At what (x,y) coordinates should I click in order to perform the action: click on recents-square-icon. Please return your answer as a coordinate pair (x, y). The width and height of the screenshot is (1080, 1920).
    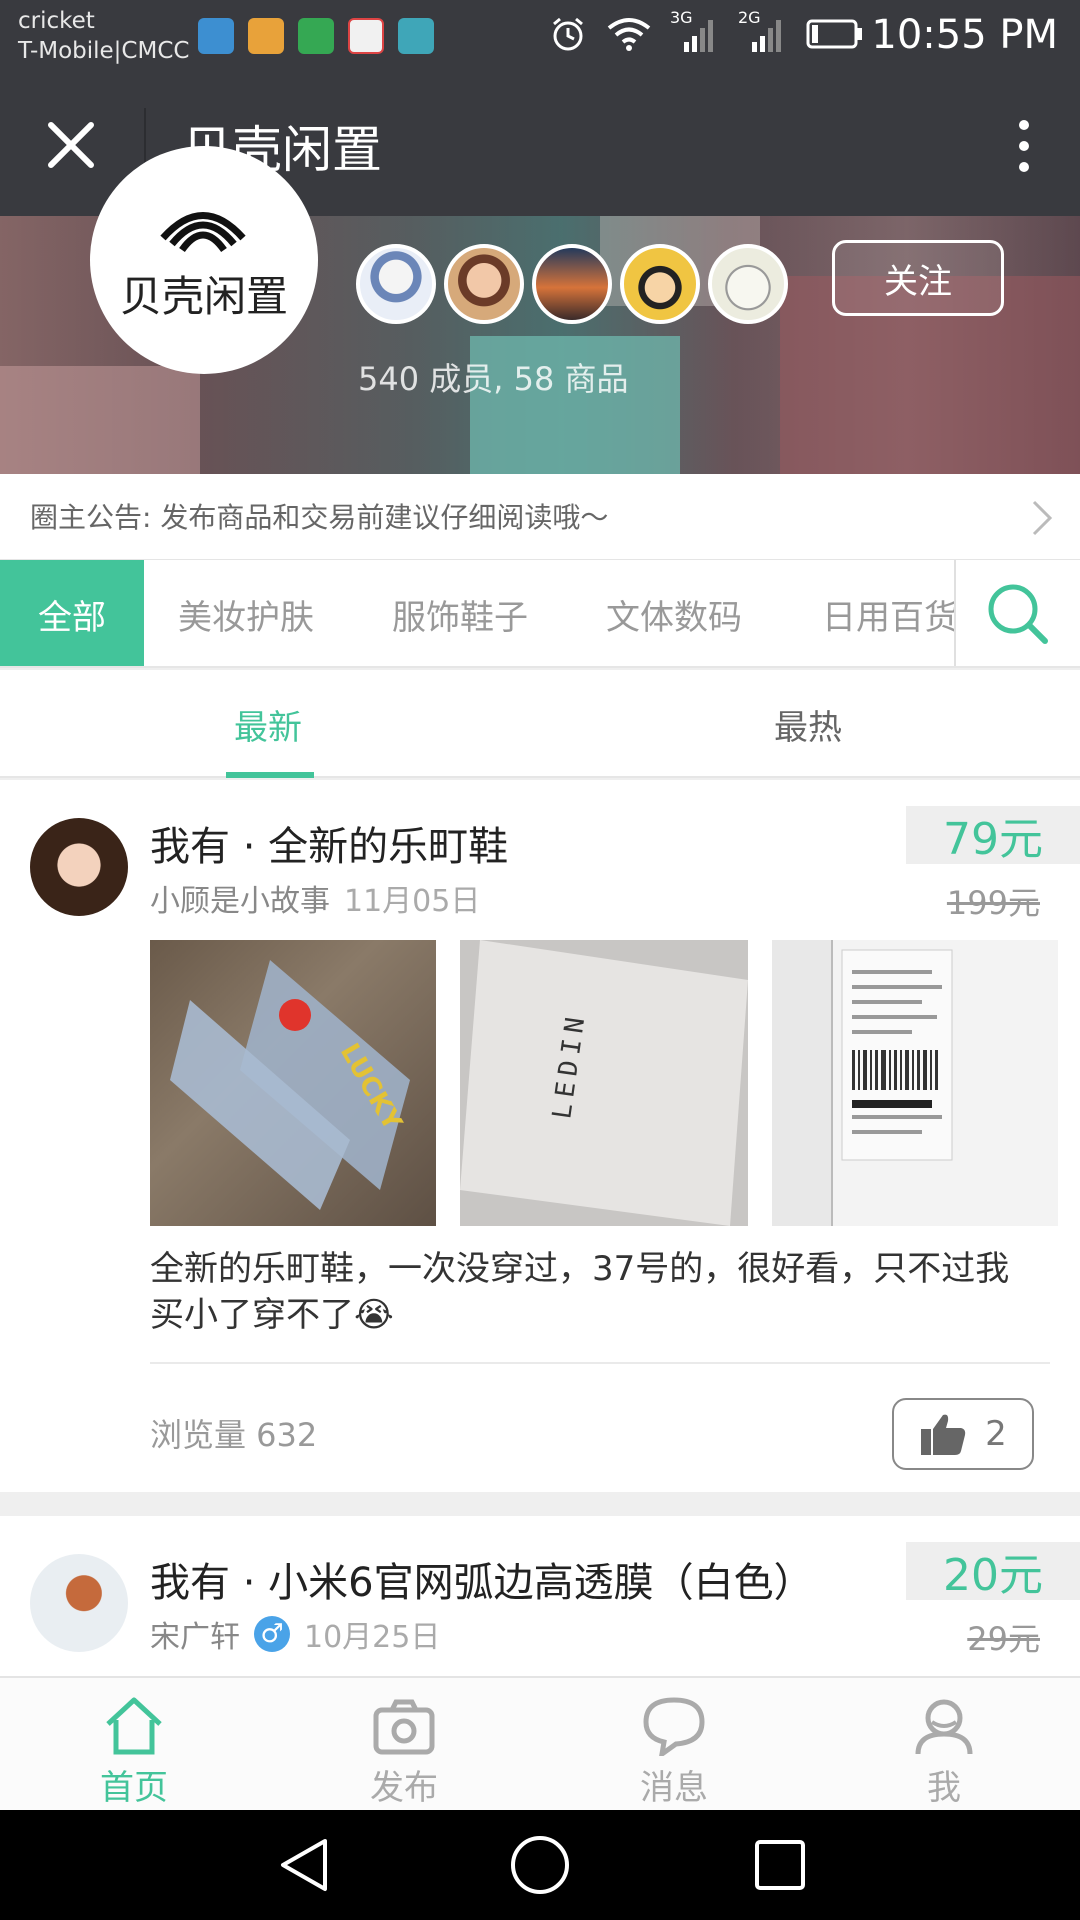
    Looking at the image, I should click on (780, 1865).